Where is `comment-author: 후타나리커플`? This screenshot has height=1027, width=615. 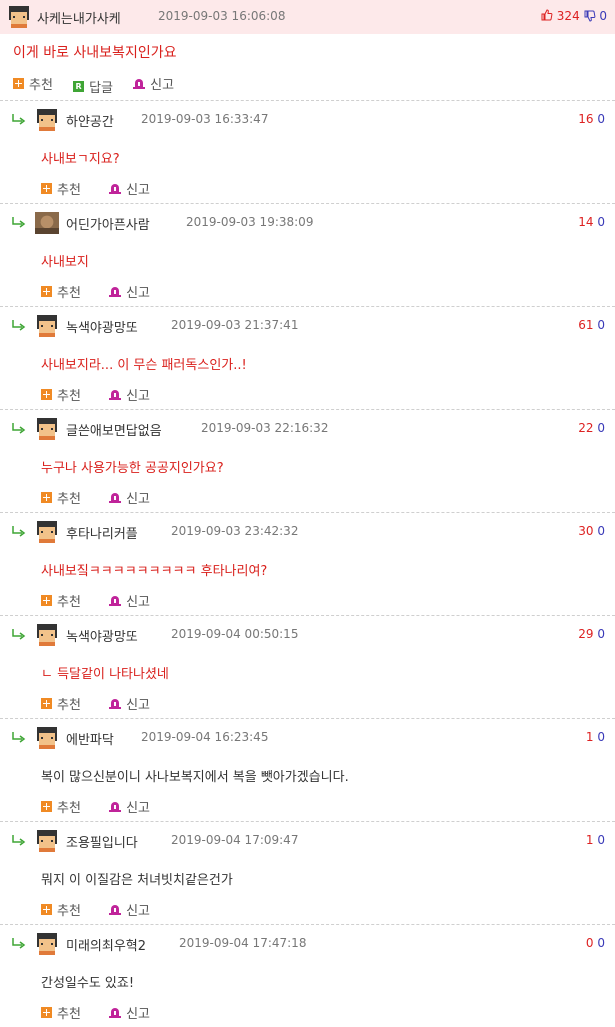 comment-author: 후타나리커플 is located at coordinates (102, 532).